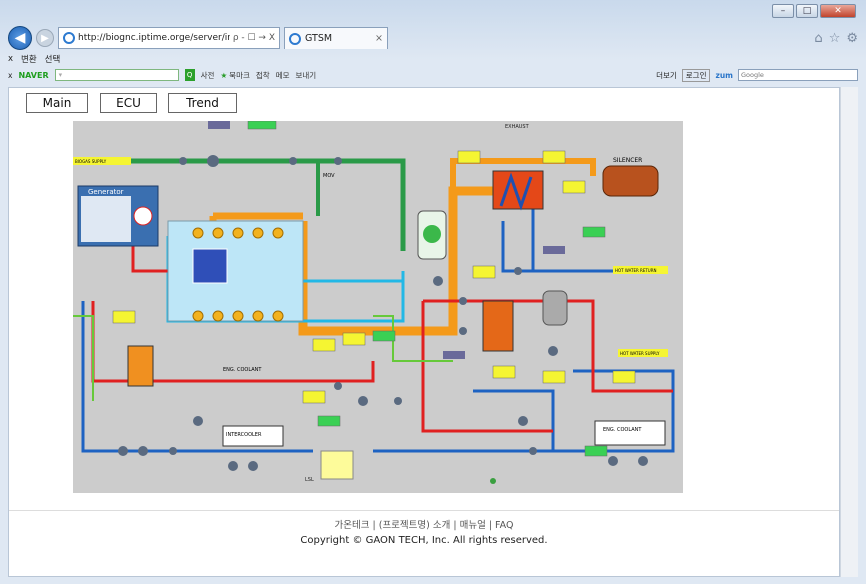  Describe the element at coordinates (116, 75) in the screenshot. I see `naver-search-input: ▾` at that location.